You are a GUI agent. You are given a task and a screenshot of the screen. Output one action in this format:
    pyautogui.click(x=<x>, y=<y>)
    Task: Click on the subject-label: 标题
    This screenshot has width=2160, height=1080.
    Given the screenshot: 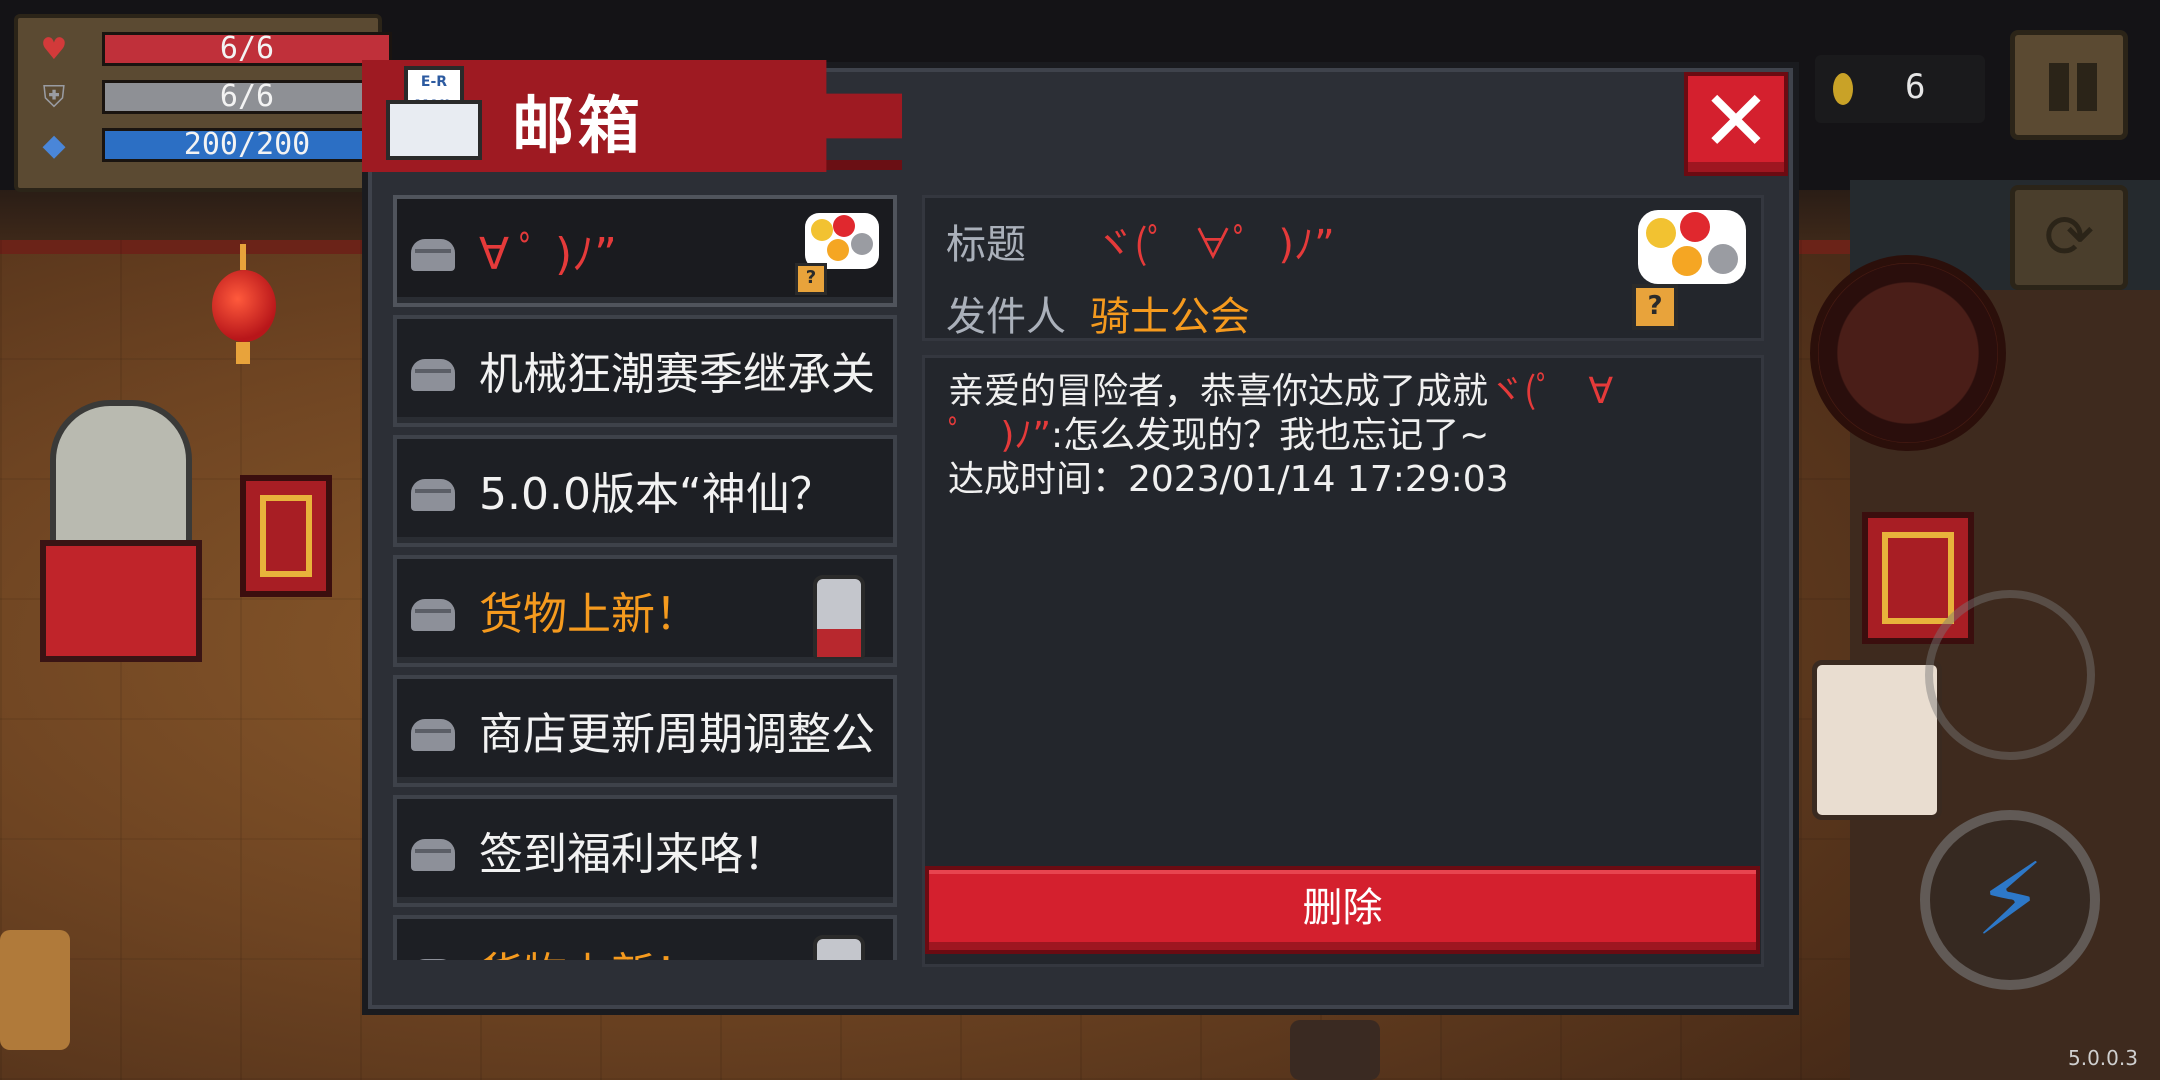 What is the action you would take?
    pyautogui.click(x=986, y=245)
    